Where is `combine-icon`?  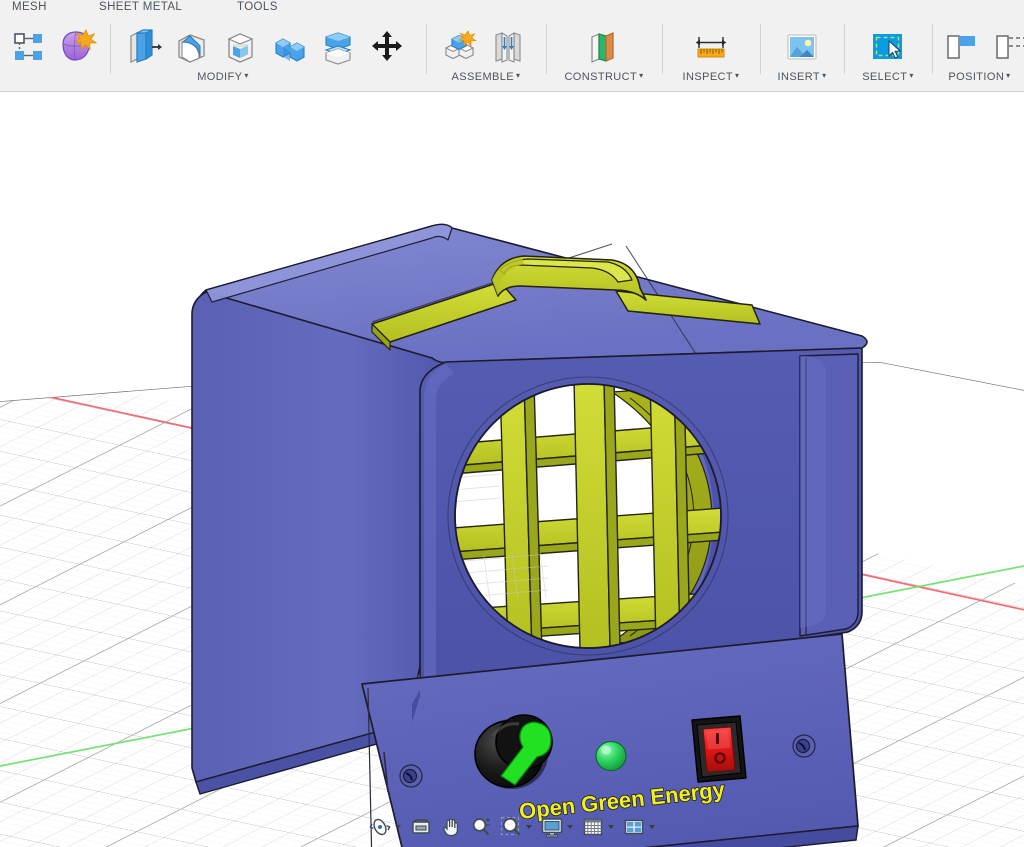
combine-icon is located at coordinates (289, 47).